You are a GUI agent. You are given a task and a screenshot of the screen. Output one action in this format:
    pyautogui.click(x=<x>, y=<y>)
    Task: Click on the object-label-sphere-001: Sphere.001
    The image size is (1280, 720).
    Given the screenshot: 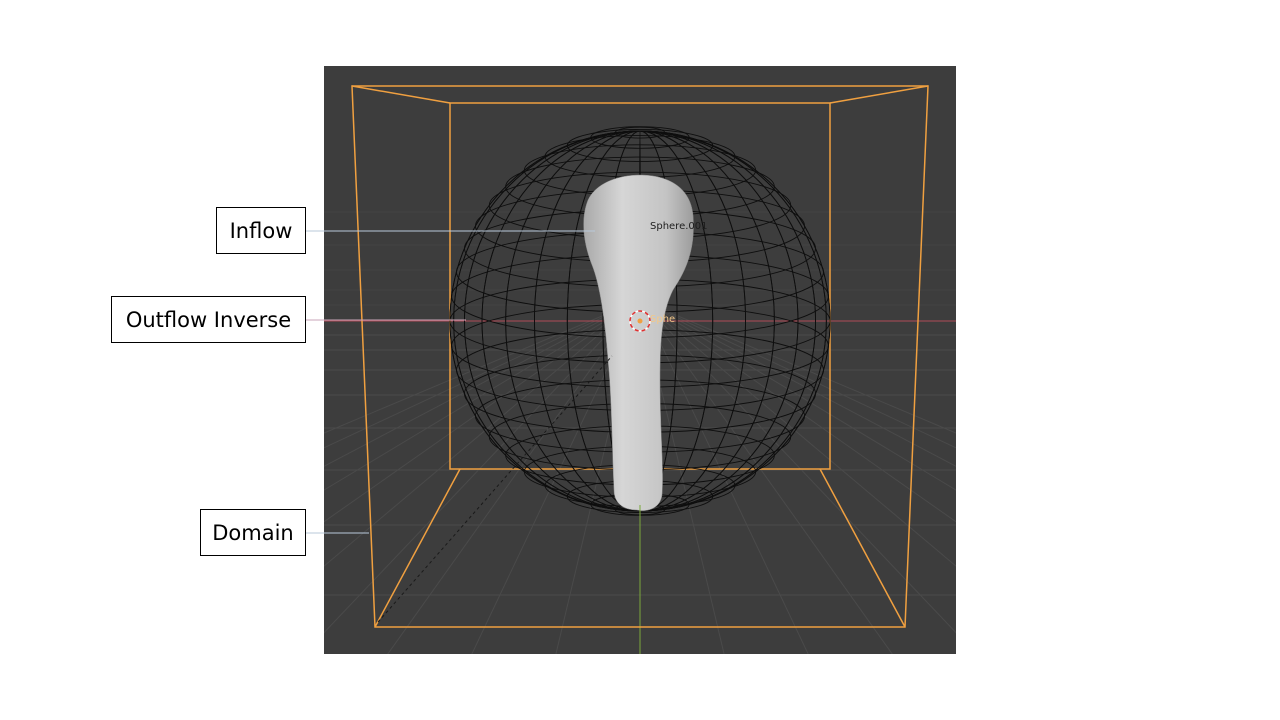 What is the action you would take?
    pyautogui.click(x=679, y=226)
    